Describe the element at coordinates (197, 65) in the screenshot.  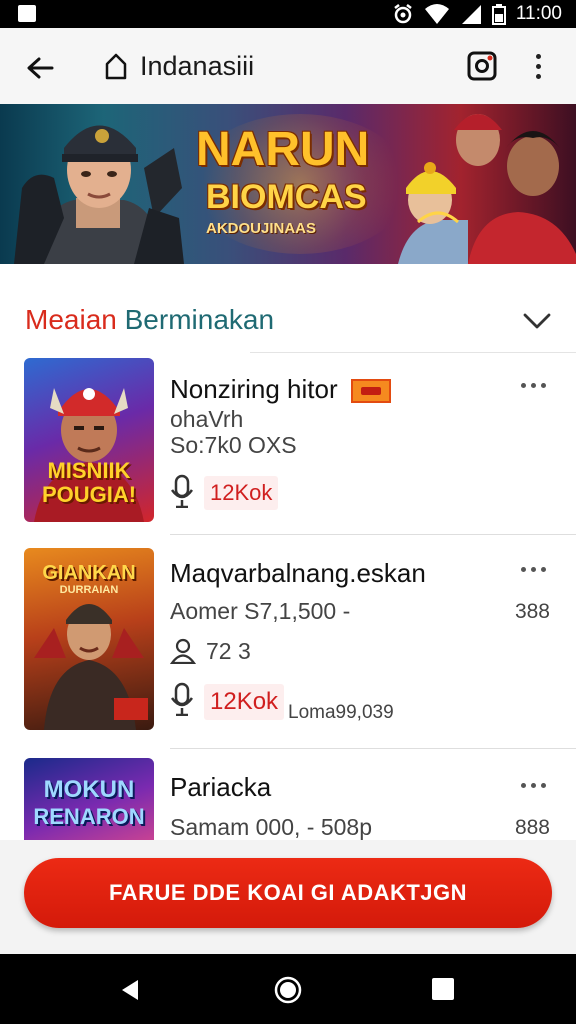
I see `page-title: Indanasiii` at that location.